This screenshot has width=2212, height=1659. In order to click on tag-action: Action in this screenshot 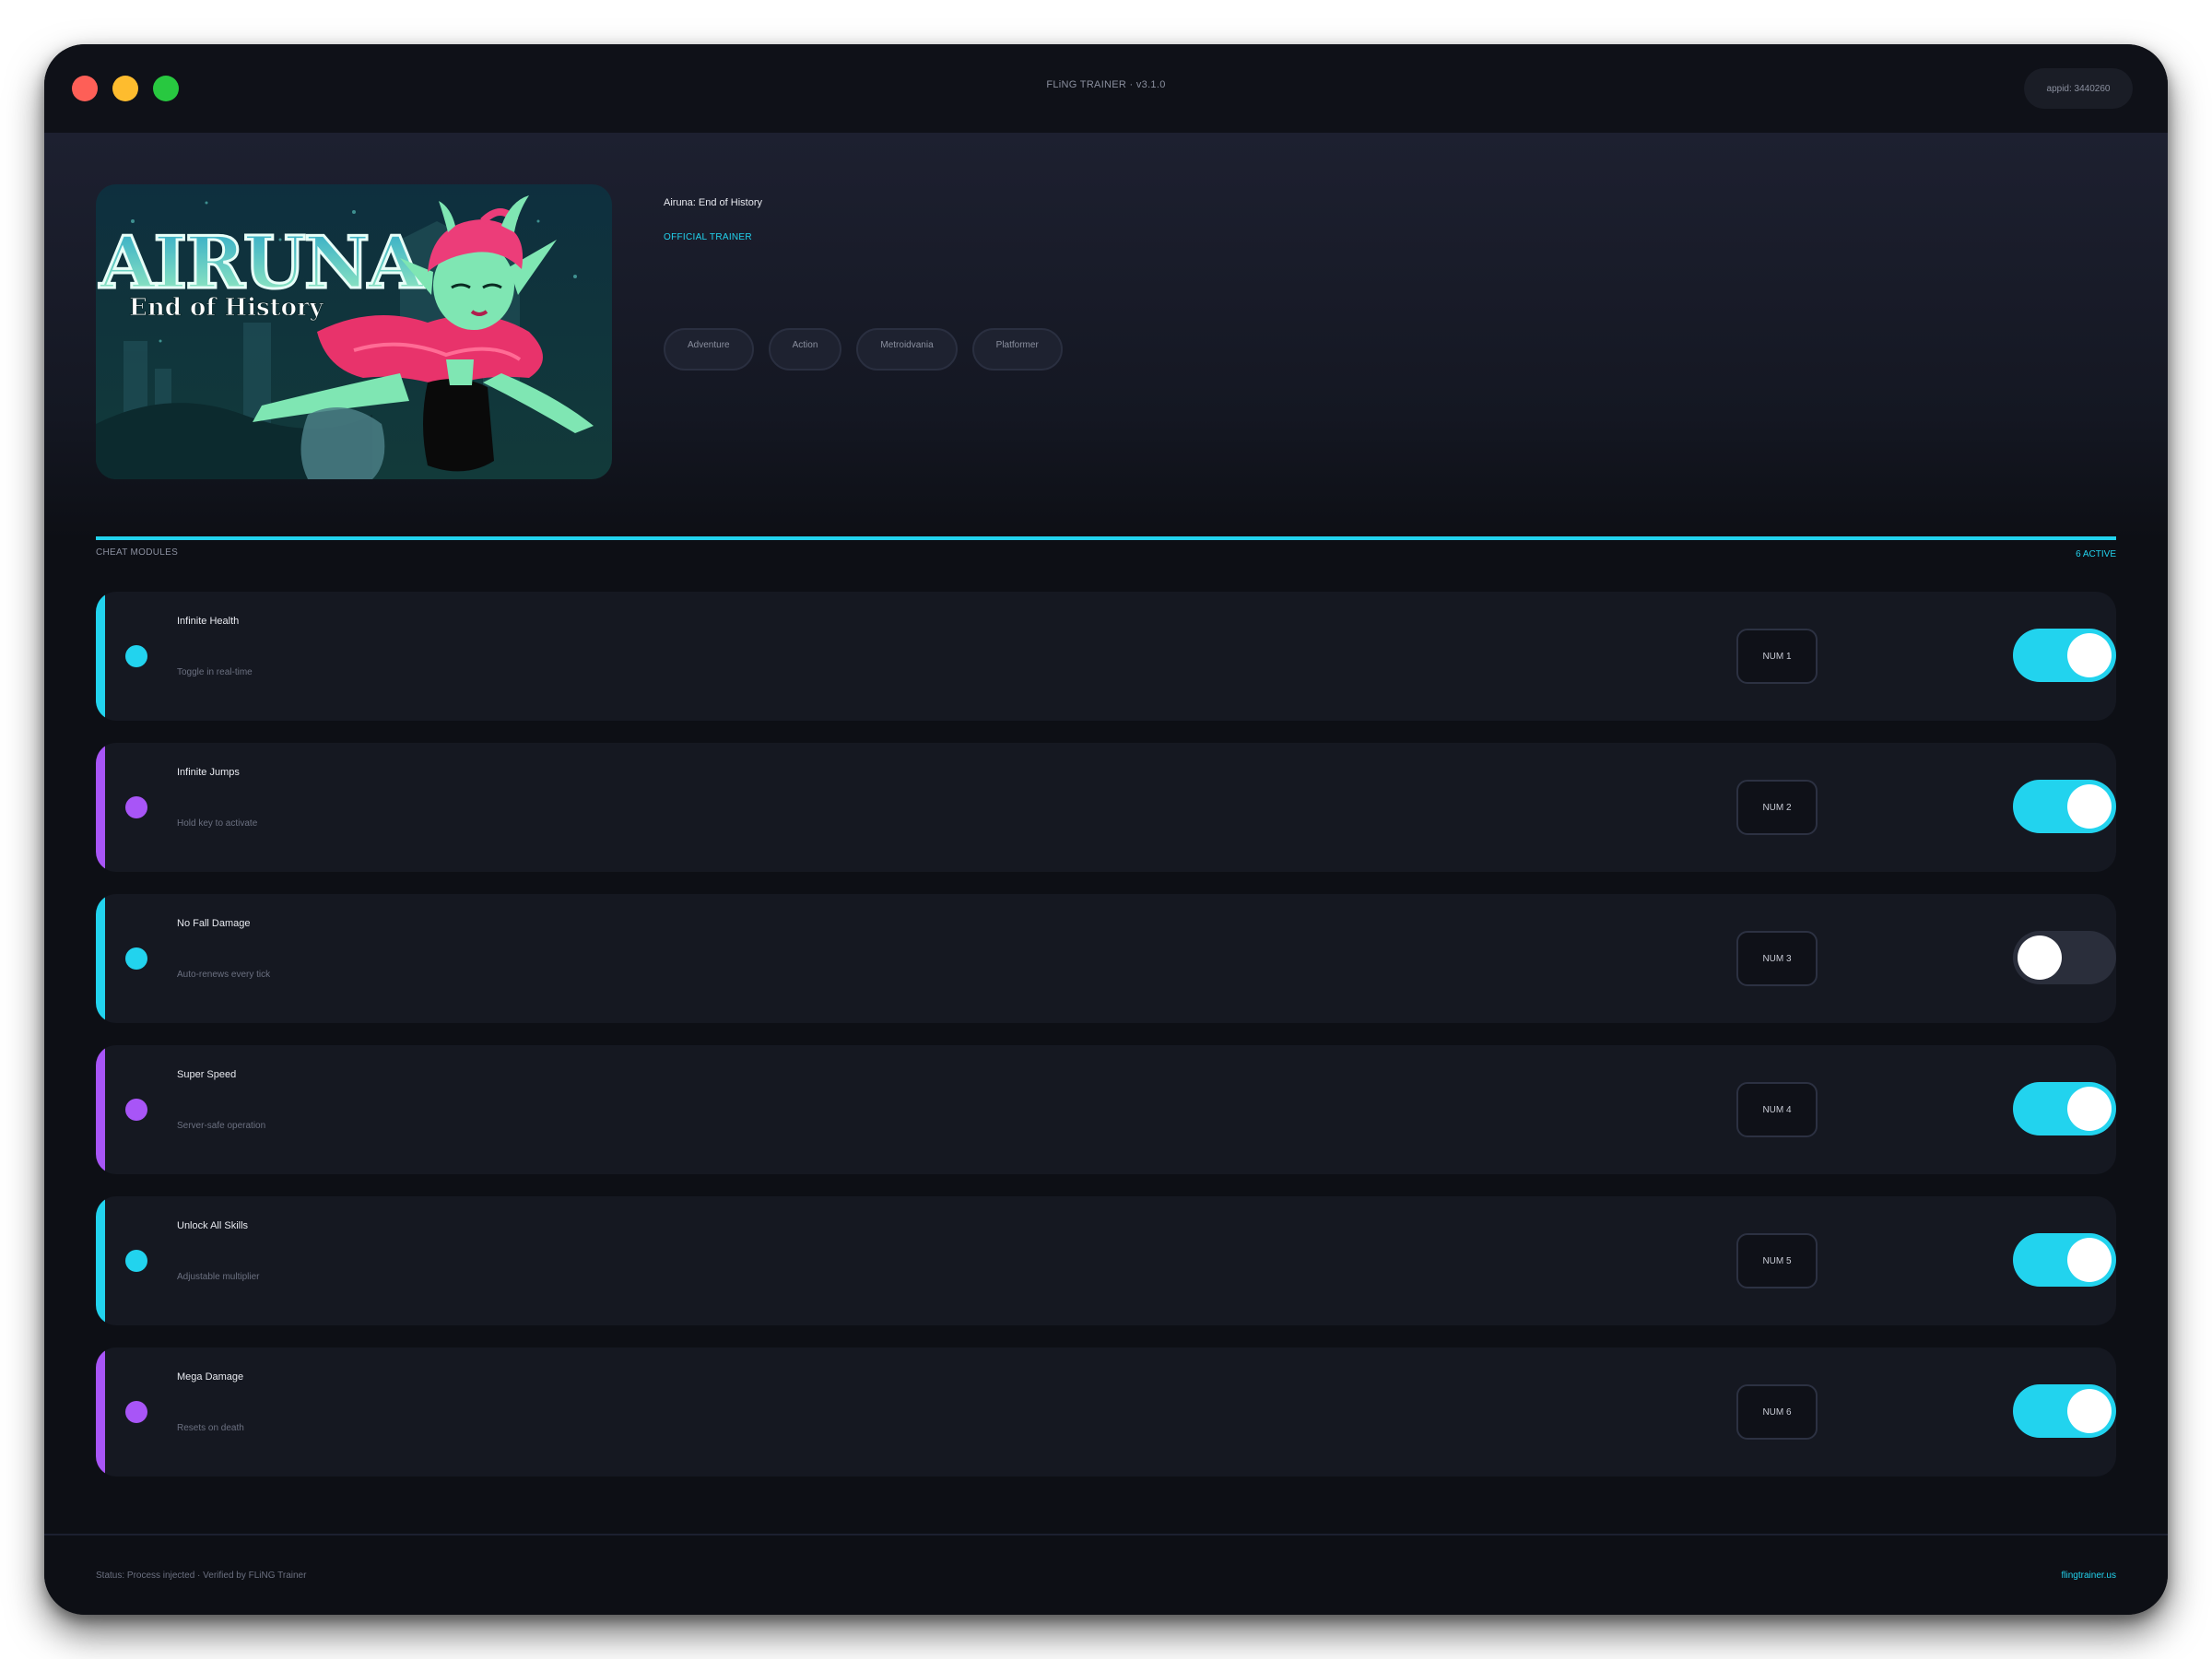, I will do `click(805, 349)`.